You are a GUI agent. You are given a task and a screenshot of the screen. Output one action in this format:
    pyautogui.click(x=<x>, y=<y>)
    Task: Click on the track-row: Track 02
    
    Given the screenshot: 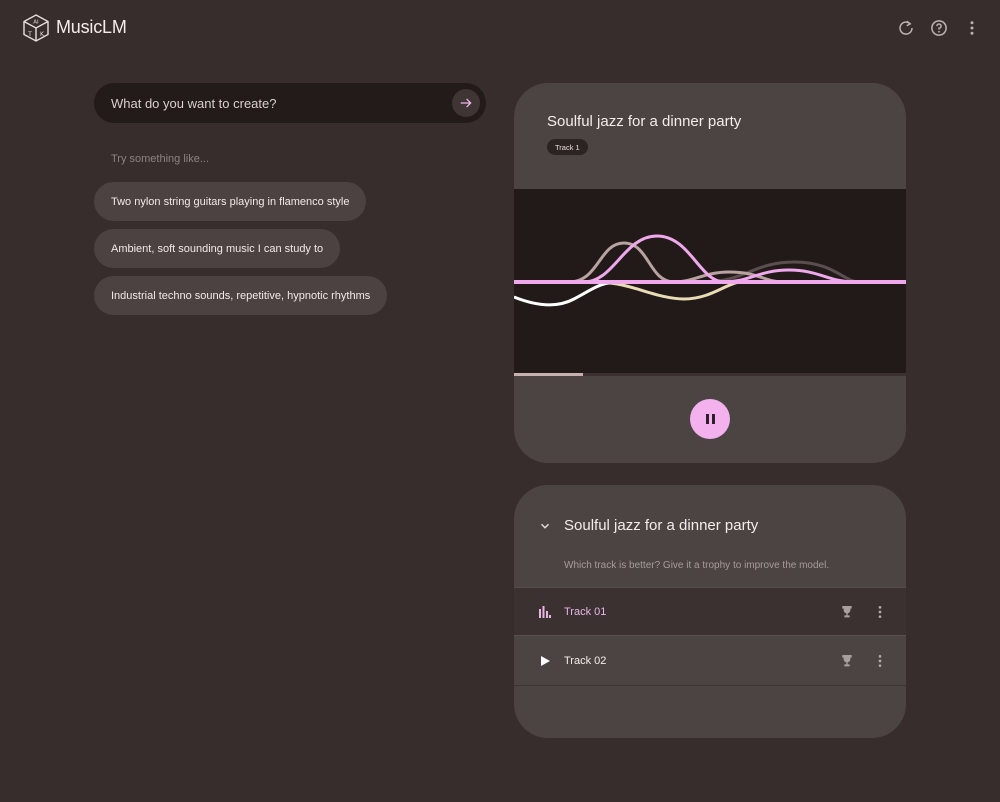 What is the action you would take?
    pyautogui.click(x=710, y=661)
    